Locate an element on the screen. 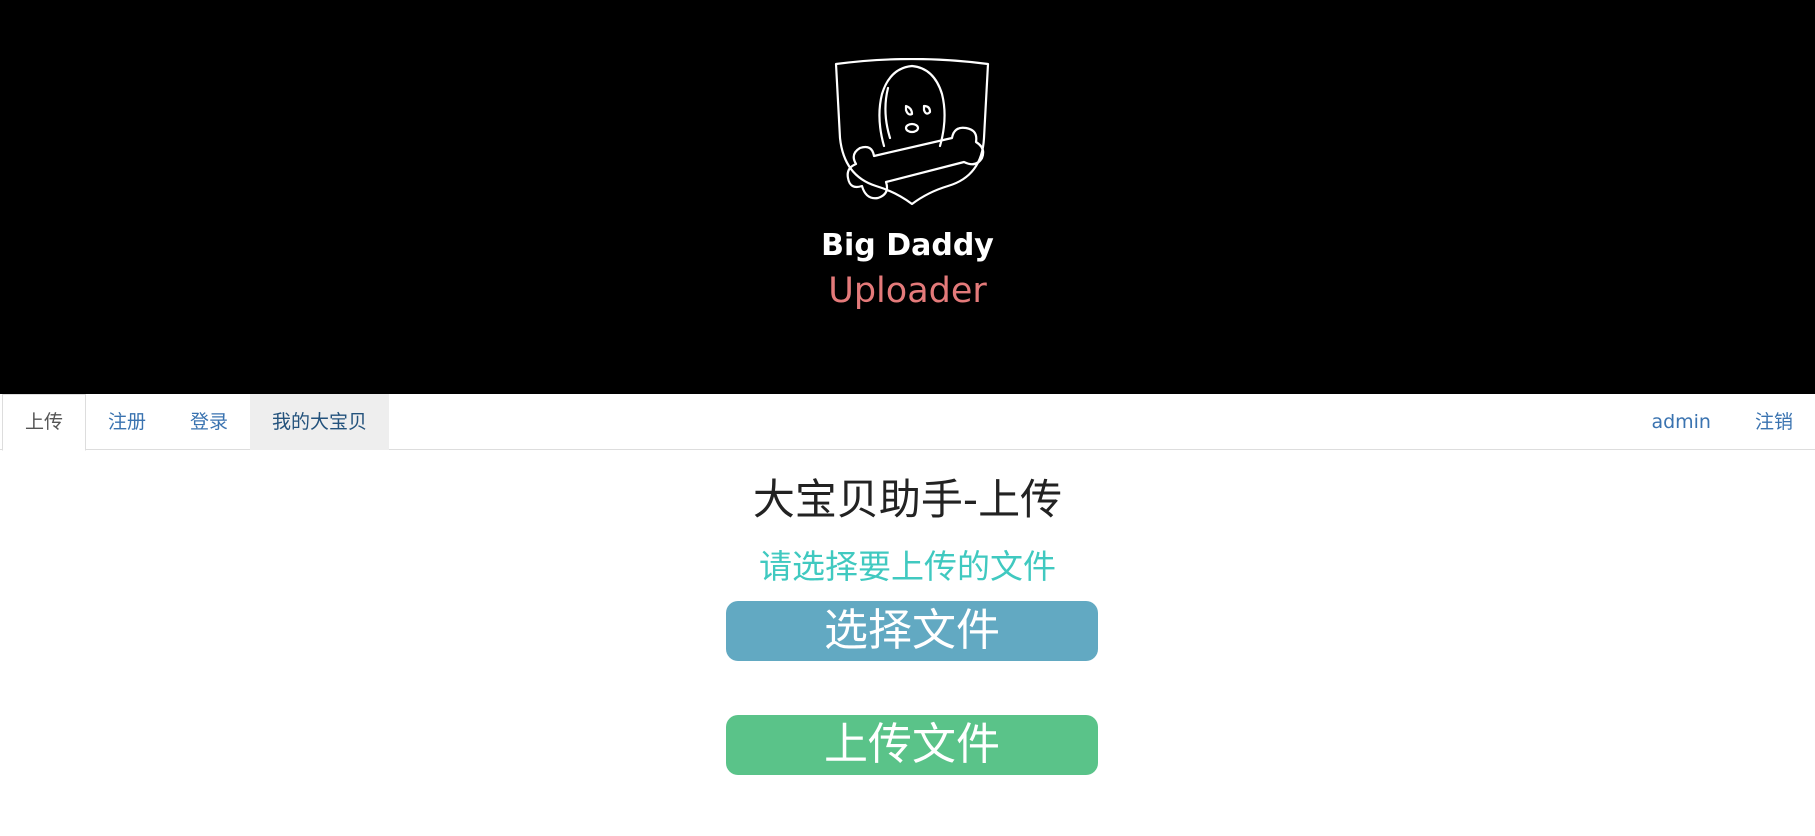 Image resolution: width=1815 pixels, height=836 pixels. nav-right-group: admin 注销 is located at coordinates (1722, 422).